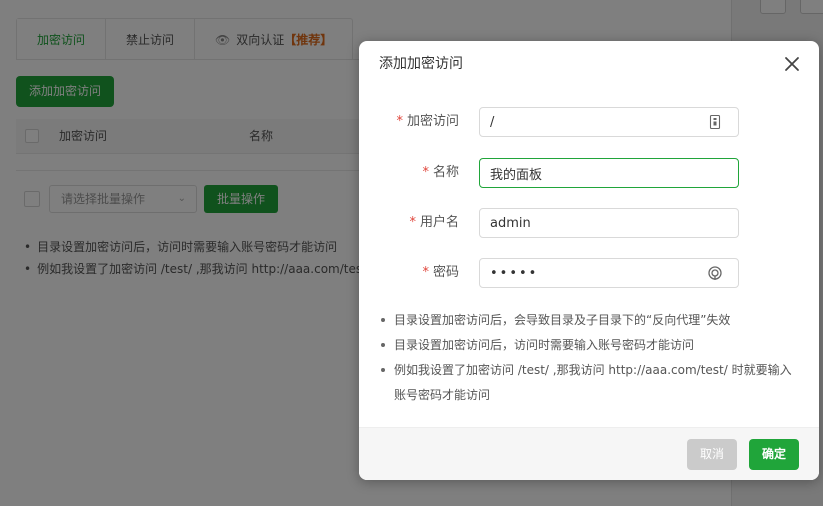  What do you see at coordinates (427, 121) in the screenshot?
I see `path-label: * 加密访问` at bounding box center [427, 121].